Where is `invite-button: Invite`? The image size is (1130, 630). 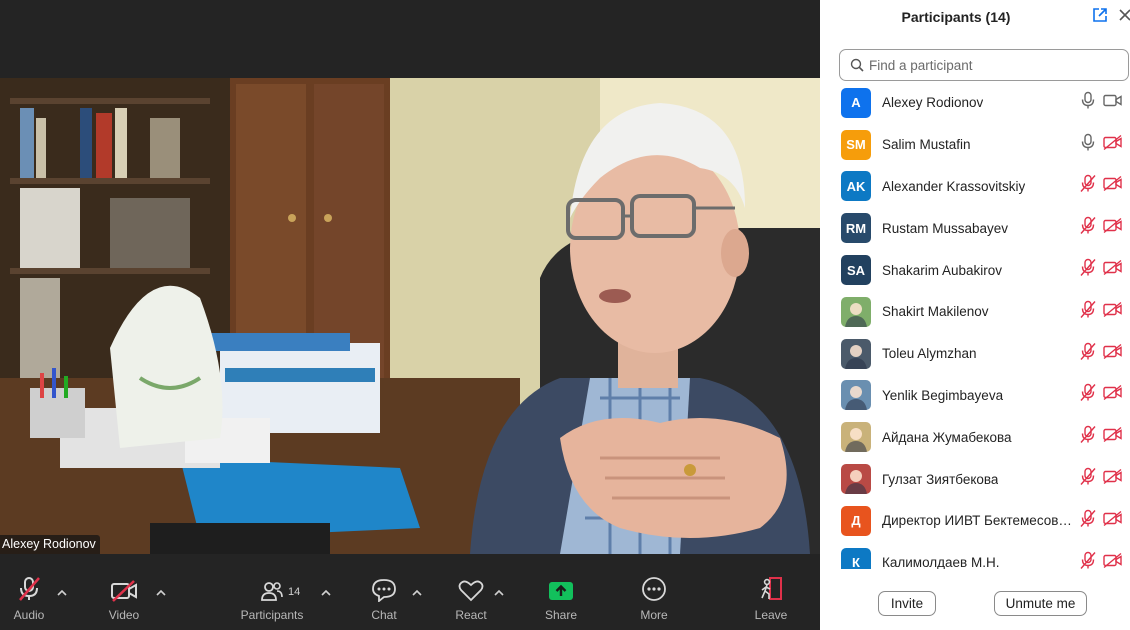
invite-button: Invite is located at coordinates (907, 603).